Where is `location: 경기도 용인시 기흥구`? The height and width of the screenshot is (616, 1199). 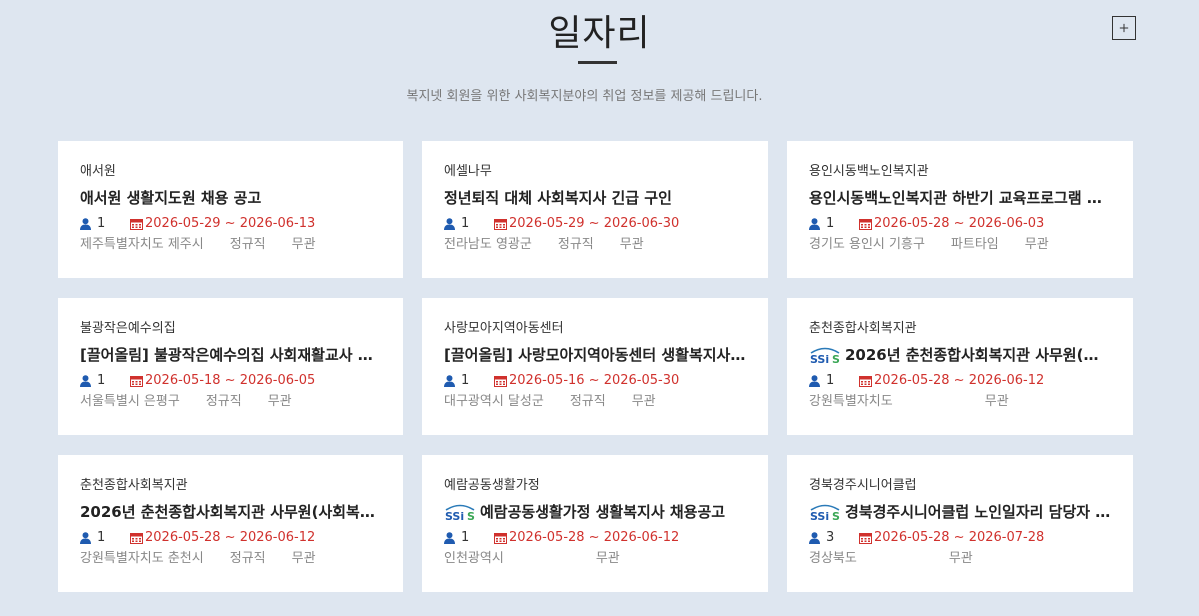
location: 경기도 용인시 기흥구 is located at coordinates (867, 244).